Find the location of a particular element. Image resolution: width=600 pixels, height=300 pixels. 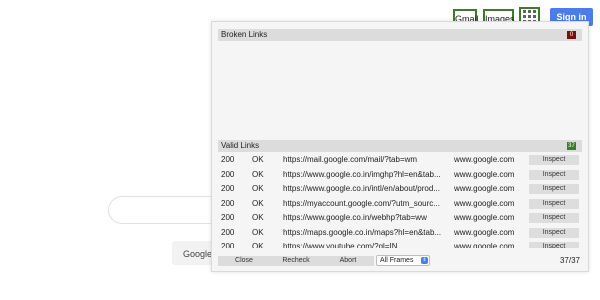

link-url: https://mail.google.com/mail/?tab=wm is located at coordinates (350, 159).